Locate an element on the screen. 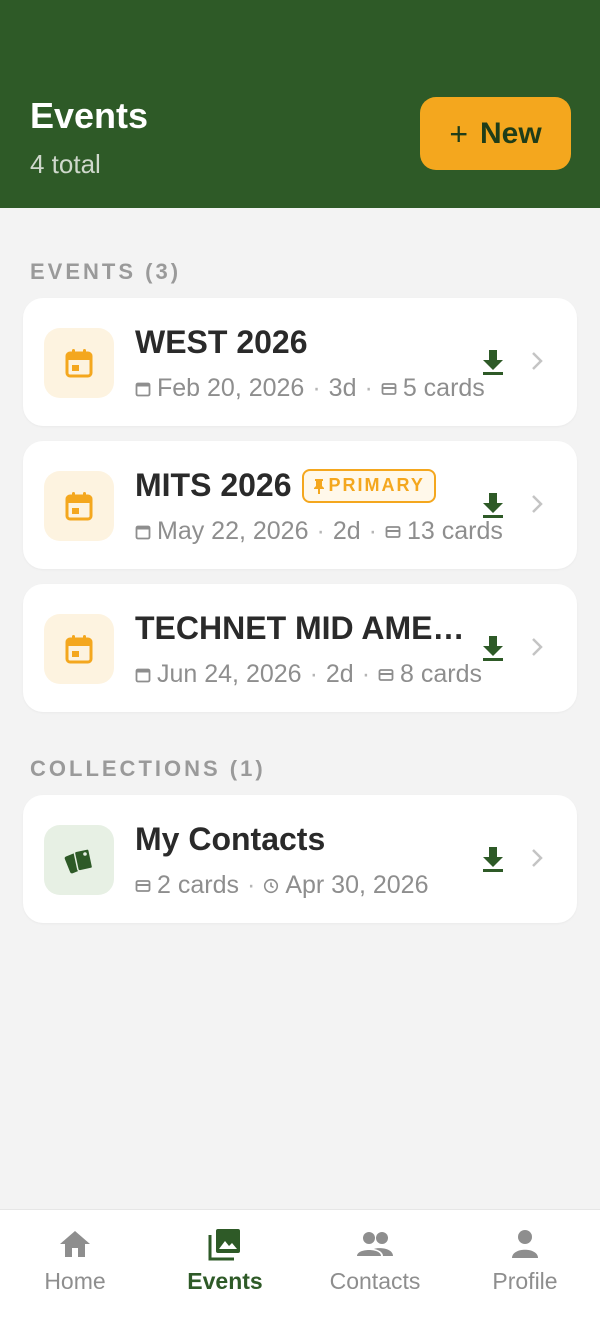  events-section-label: EVENTS (3) is located at coordinates (106, 271).